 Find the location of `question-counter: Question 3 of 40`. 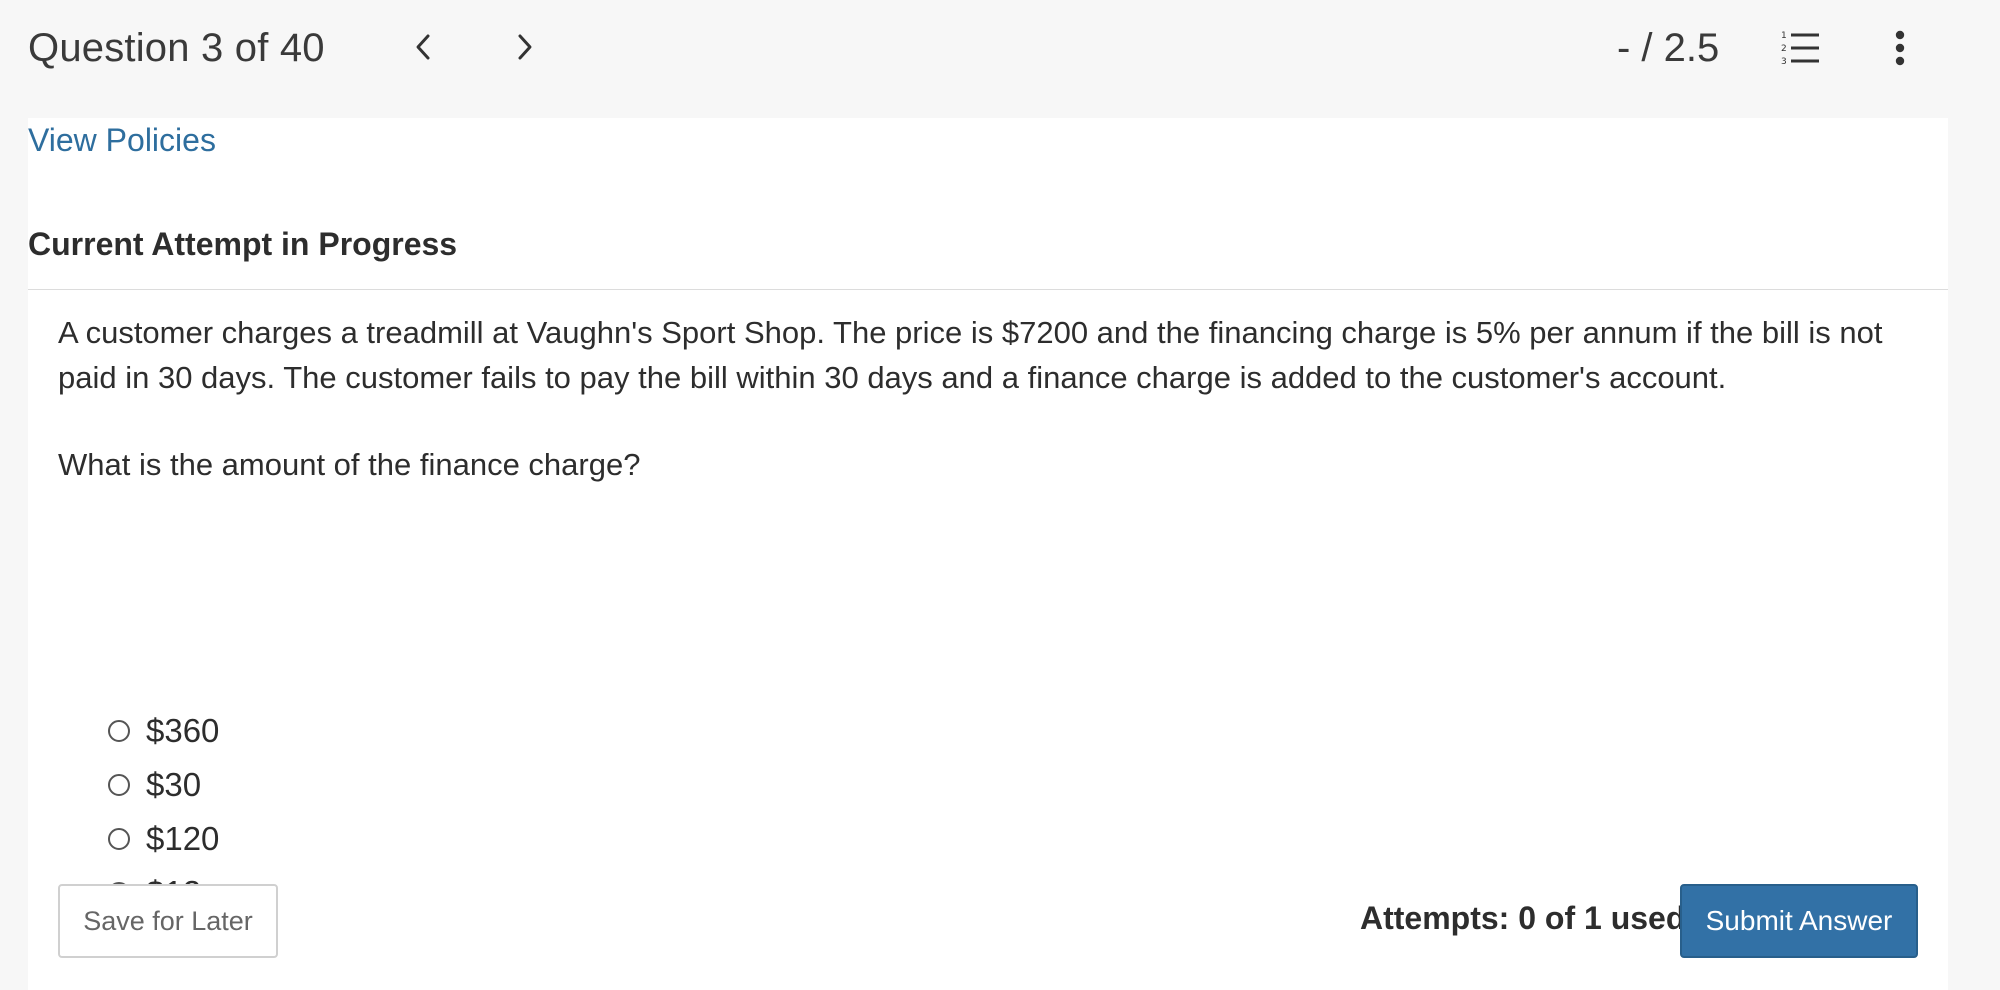

question-counter: Question 3 of 40 is located at coordinates (176, 48).